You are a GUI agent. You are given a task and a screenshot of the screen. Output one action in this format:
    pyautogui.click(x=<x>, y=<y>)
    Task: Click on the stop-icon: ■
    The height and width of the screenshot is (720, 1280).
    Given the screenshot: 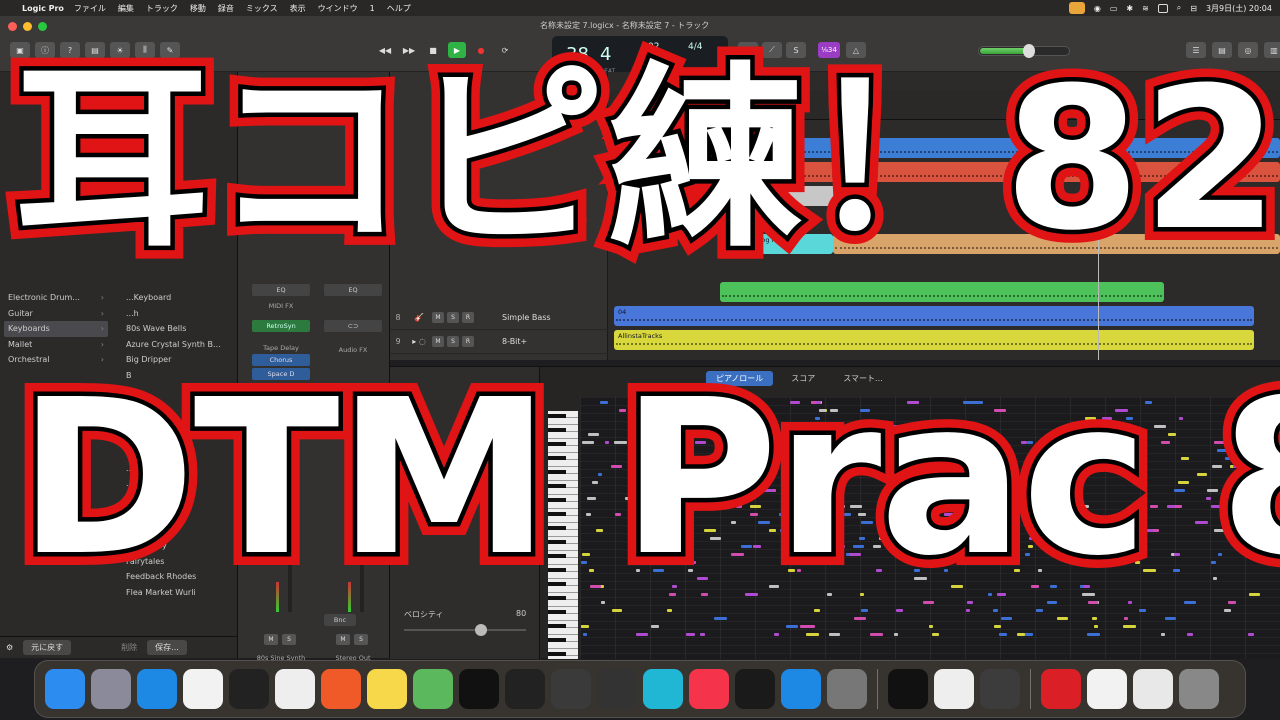 What is the action you would take?
    pyautogui.click(x=433, y=50)
    